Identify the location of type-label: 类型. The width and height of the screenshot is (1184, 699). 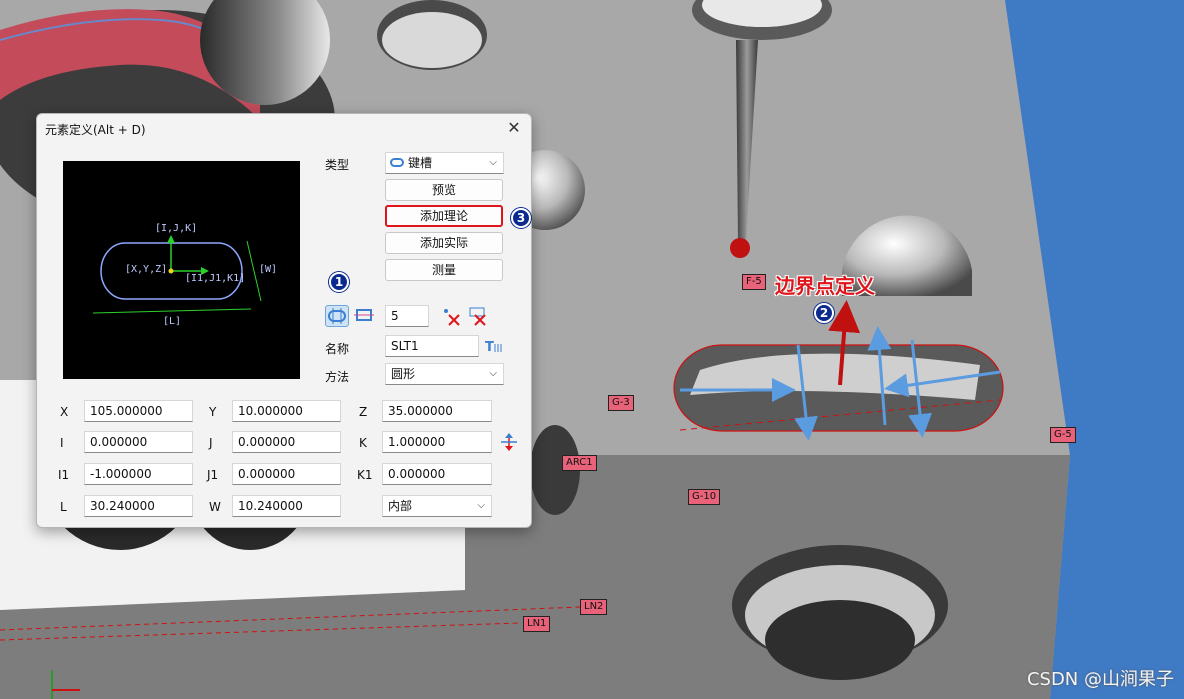
(337, 165).